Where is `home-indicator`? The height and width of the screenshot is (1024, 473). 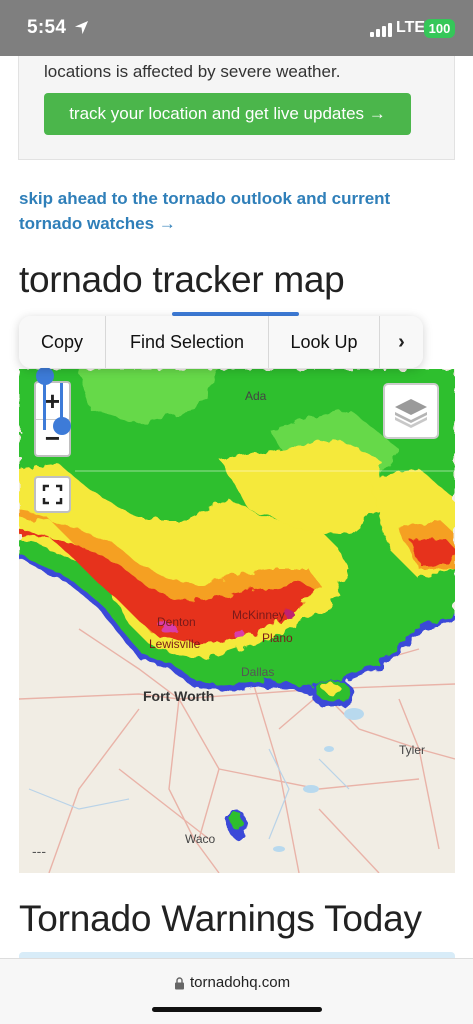 home-indicator is located at coordinates (237, 1009).